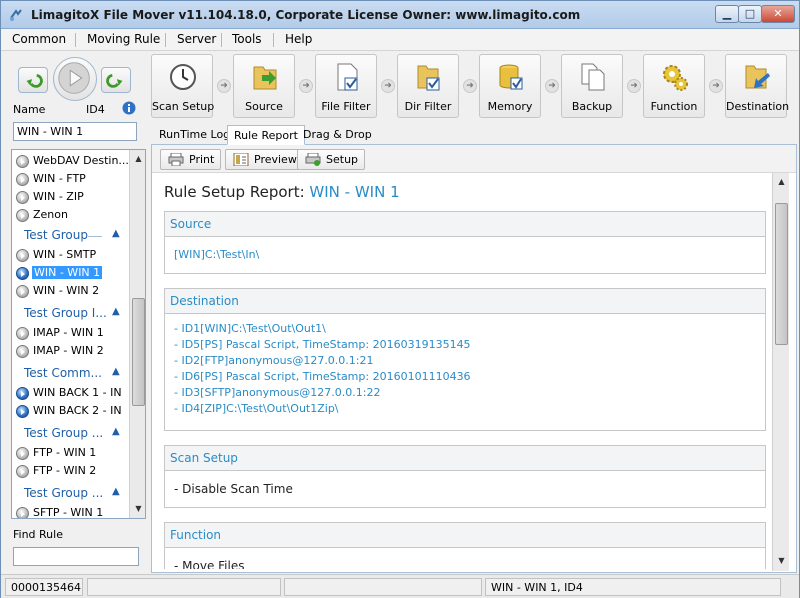  I want to click on tab-runtime-log: RunTime Log, so click(194, 135).